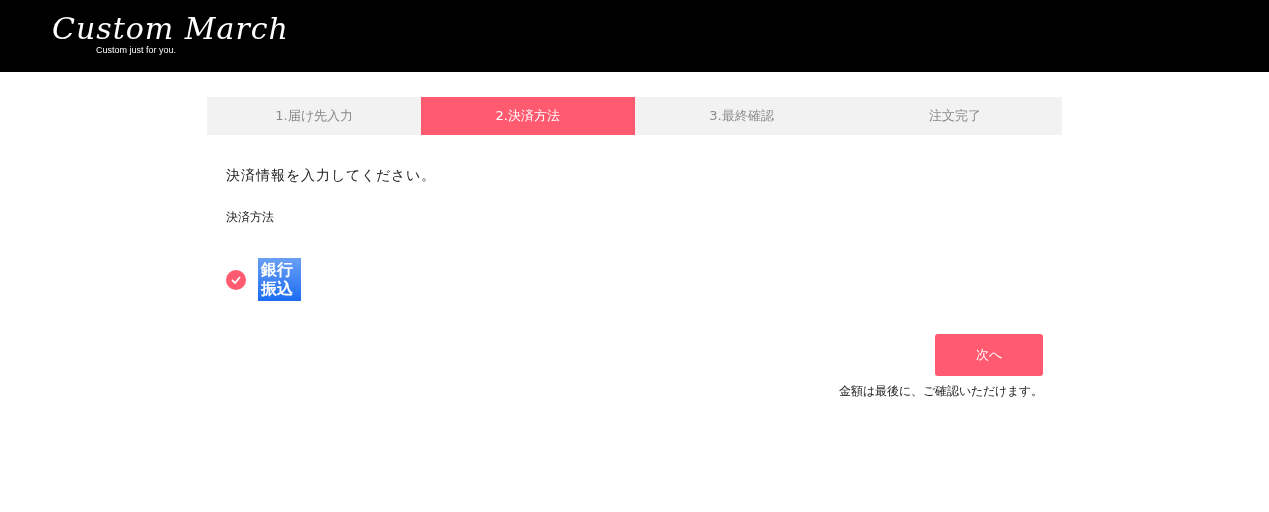 The height and width of the screenshot is (512, 1269). What do you see at coordinates (989, 355) in the screenshot?
I see `next-button: 次へ` at bounding box center [989, 355].